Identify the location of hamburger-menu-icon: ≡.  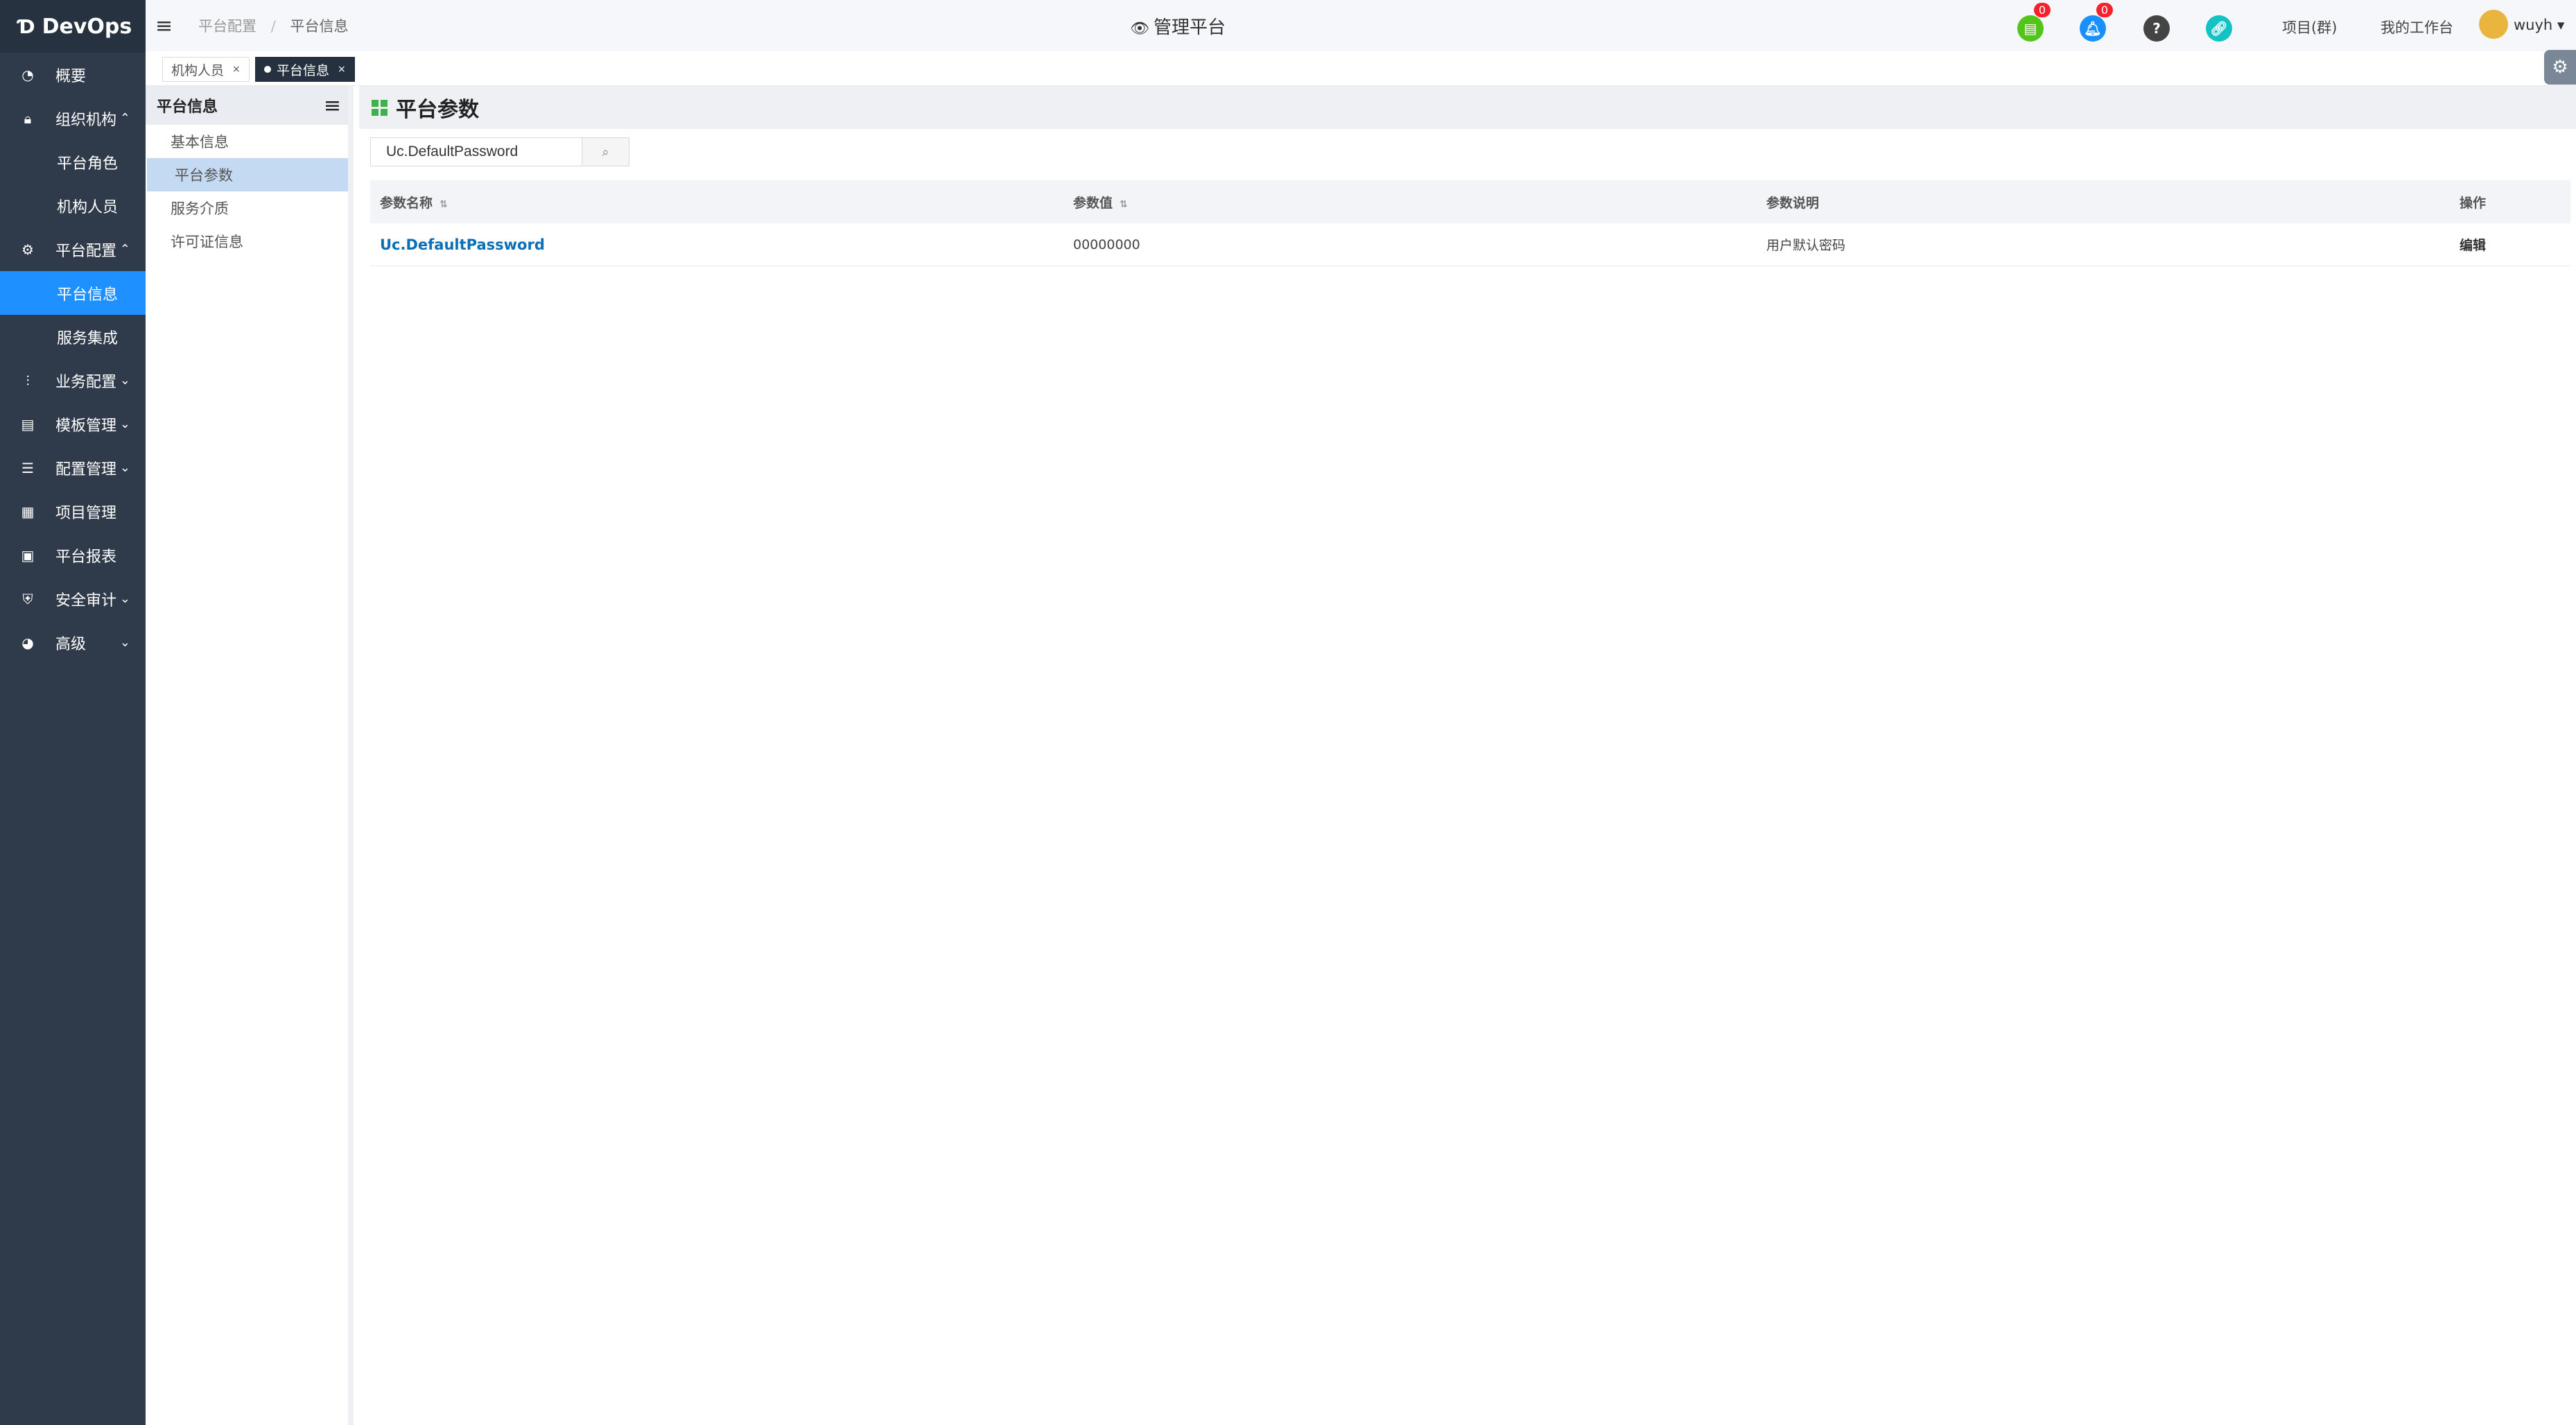
(165, 26).